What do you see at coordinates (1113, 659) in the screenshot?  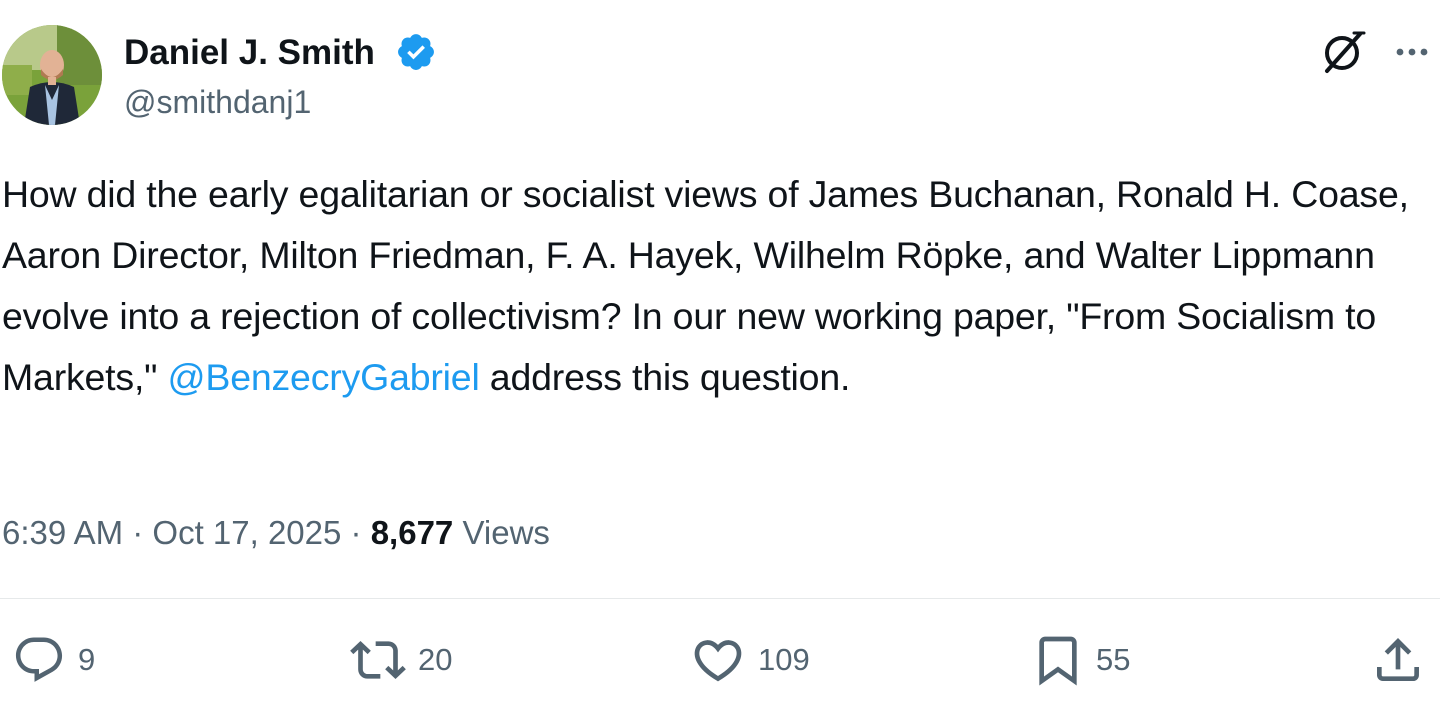 I see `bookmark-count: 55` at bounding box center [1113, 659].